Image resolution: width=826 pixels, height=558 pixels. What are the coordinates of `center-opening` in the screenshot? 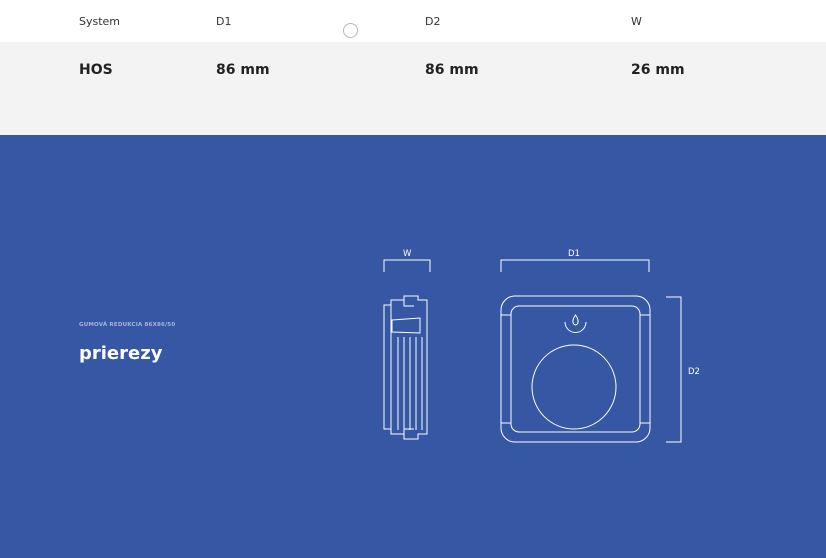 It's located at (574, 387).